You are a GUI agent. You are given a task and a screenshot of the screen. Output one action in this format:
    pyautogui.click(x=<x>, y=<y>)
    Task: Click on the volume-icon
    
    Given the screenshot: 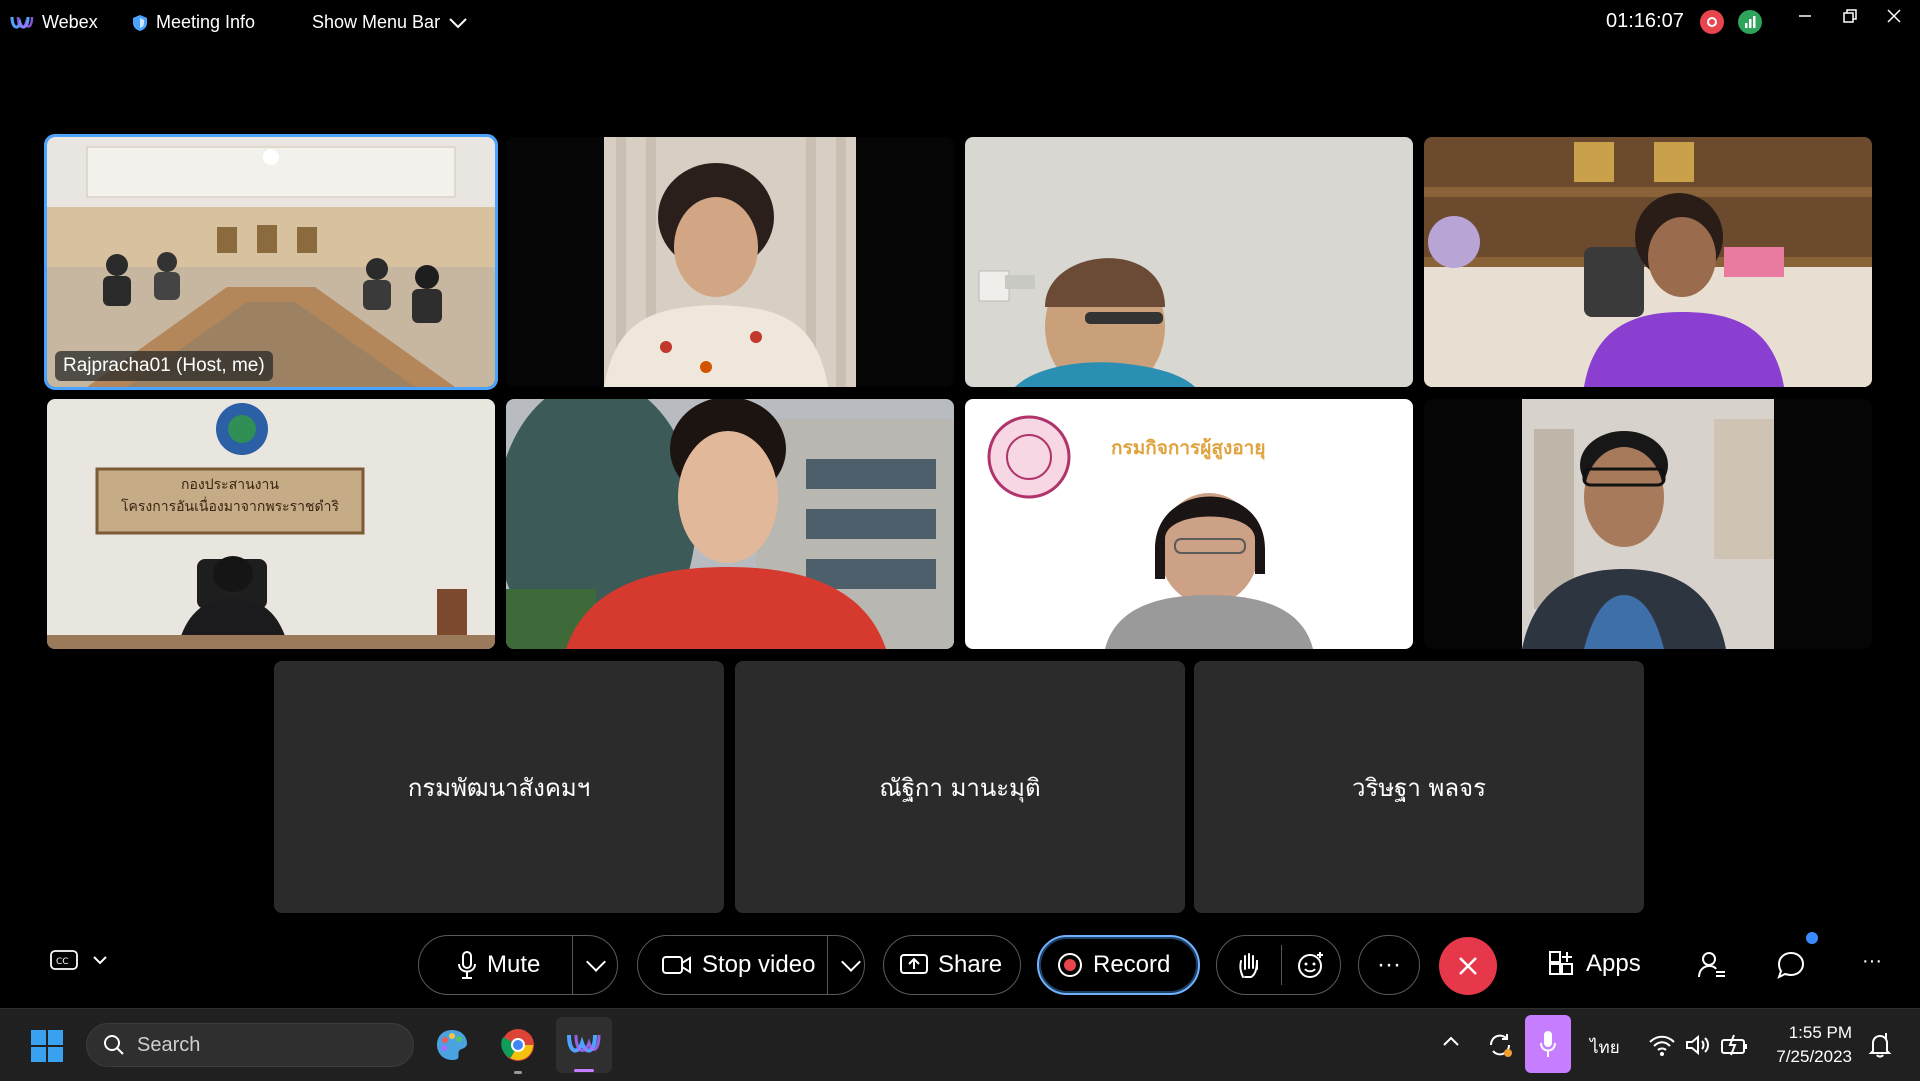 What is the action you would take?
    pyautogui.click(x=1698, y=1045)
    